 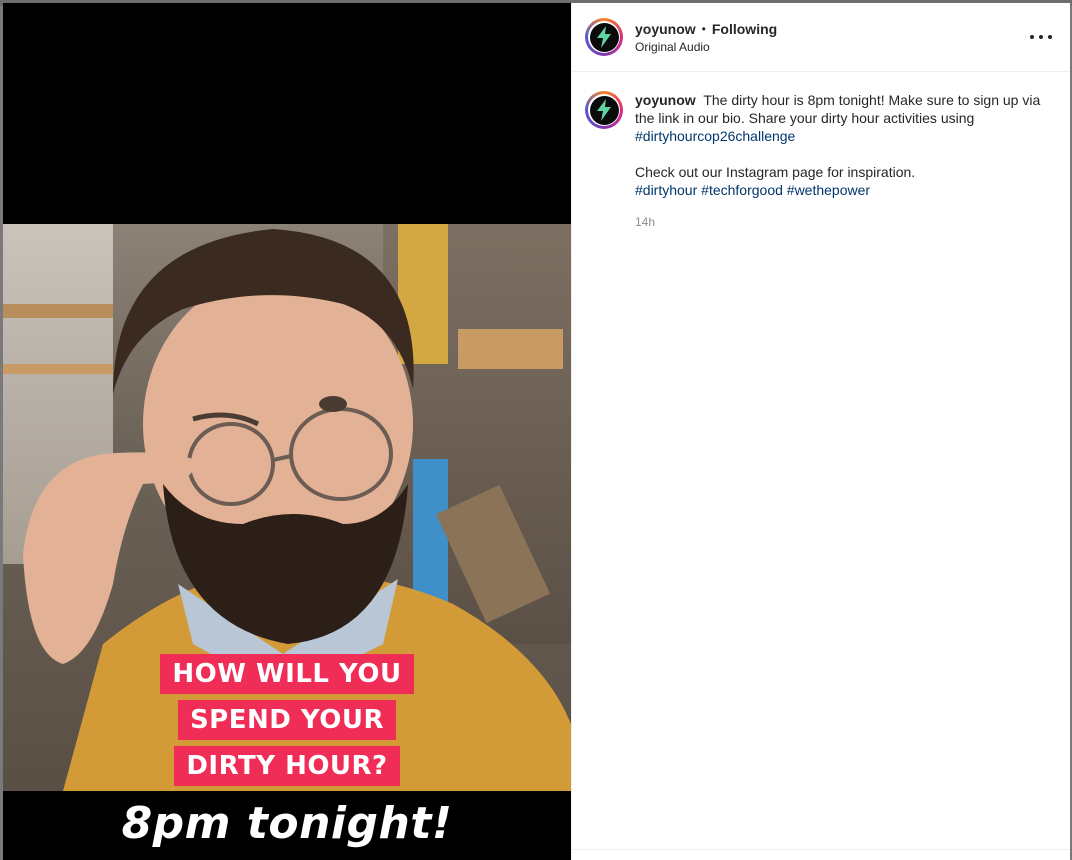 What do you see at coordinates (287, 674) in the screenshot?
I see `overlay-line: HOW WILL YOU` at bounding box center [287, 674].